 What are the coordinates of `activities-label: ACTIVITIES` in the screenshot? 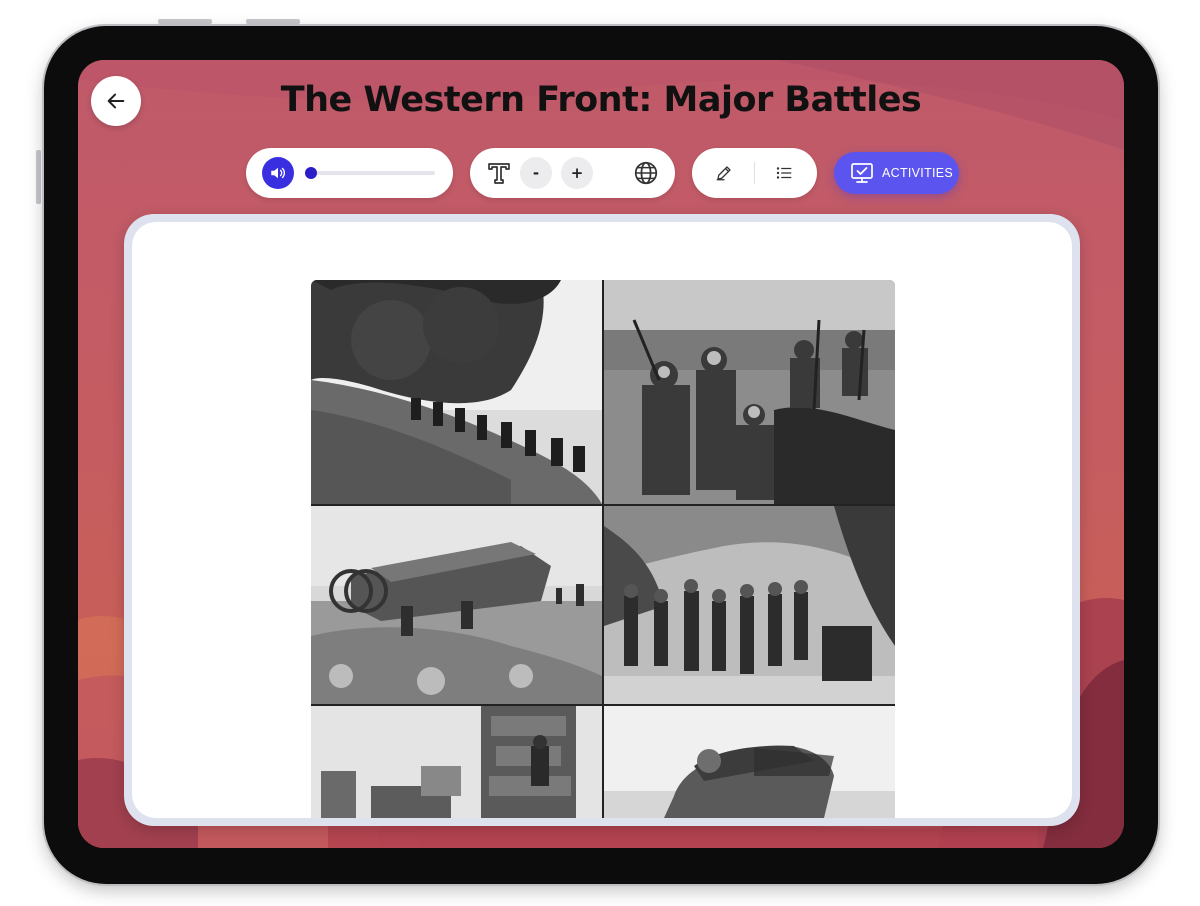 It's located at (918, 173).